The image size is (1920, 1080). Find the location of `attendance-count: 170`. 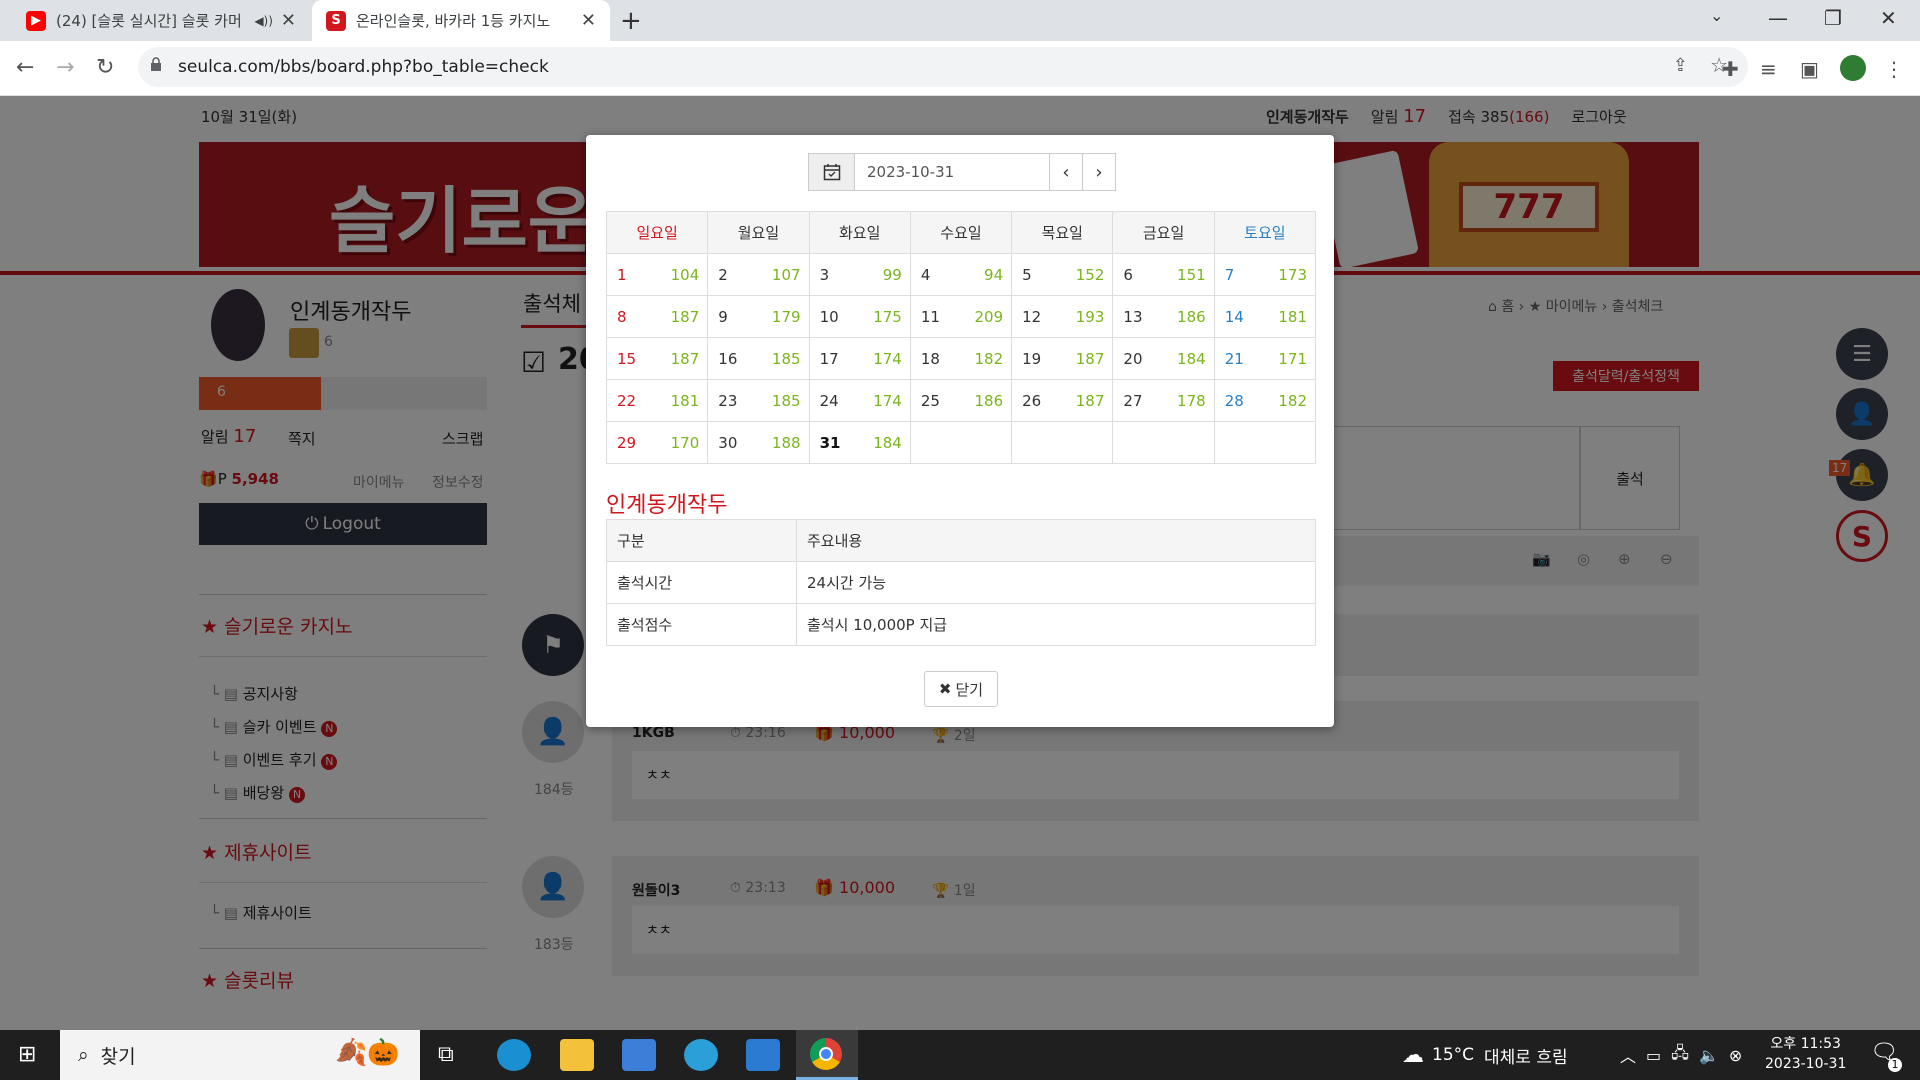

attendance-count: 170 is located at coordinates (685, 443).